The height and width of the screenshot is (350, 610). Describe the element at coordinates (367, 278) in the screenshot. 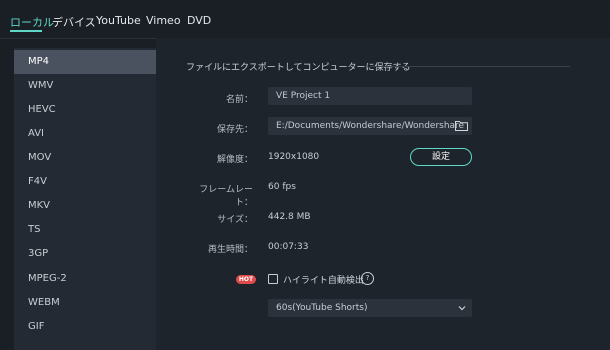

I see `help-icon: ?` at that location.